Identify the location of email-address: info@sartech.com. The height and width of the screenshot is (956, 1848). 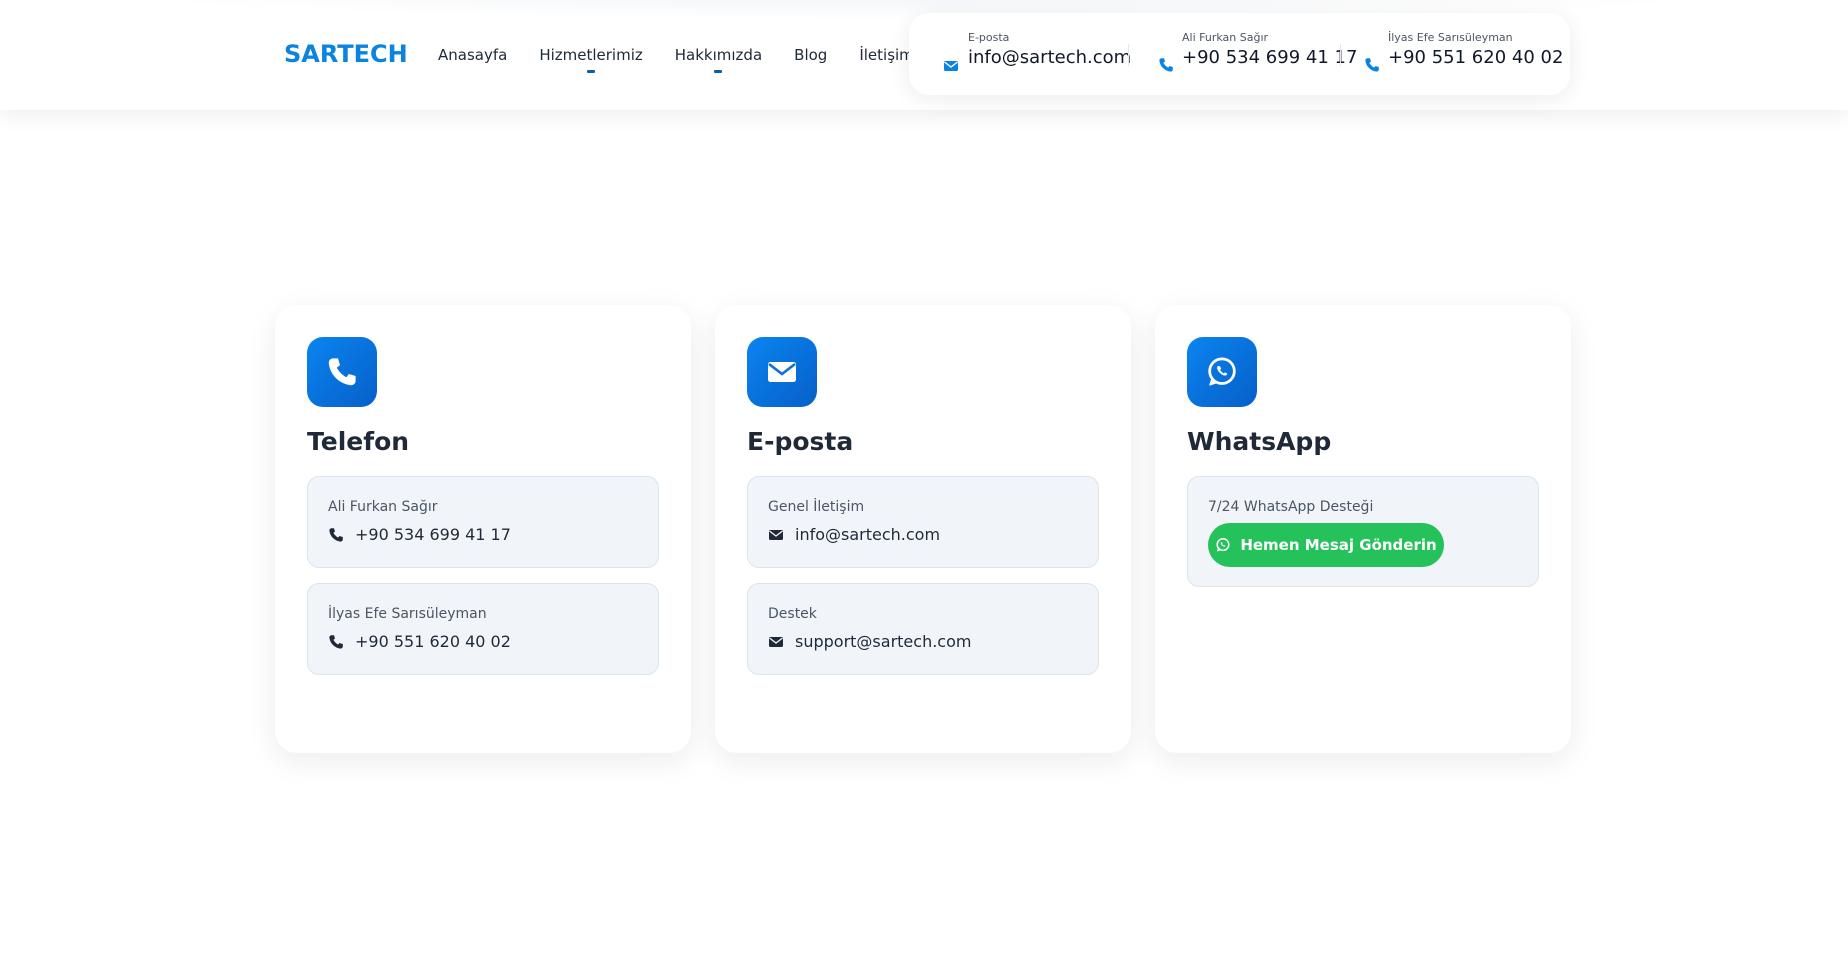
(868, 534).